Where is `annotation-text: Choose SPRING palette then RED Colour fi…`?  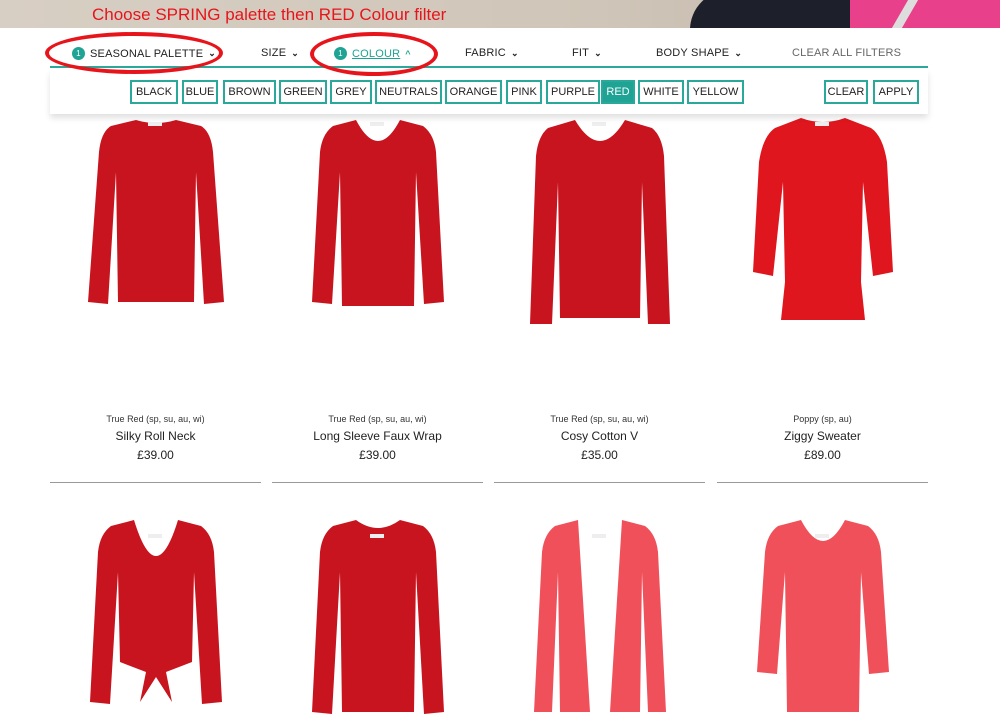
annotation-text: Choose SPRING palette then RED Colour fi… is located at coordinates (269, 14).